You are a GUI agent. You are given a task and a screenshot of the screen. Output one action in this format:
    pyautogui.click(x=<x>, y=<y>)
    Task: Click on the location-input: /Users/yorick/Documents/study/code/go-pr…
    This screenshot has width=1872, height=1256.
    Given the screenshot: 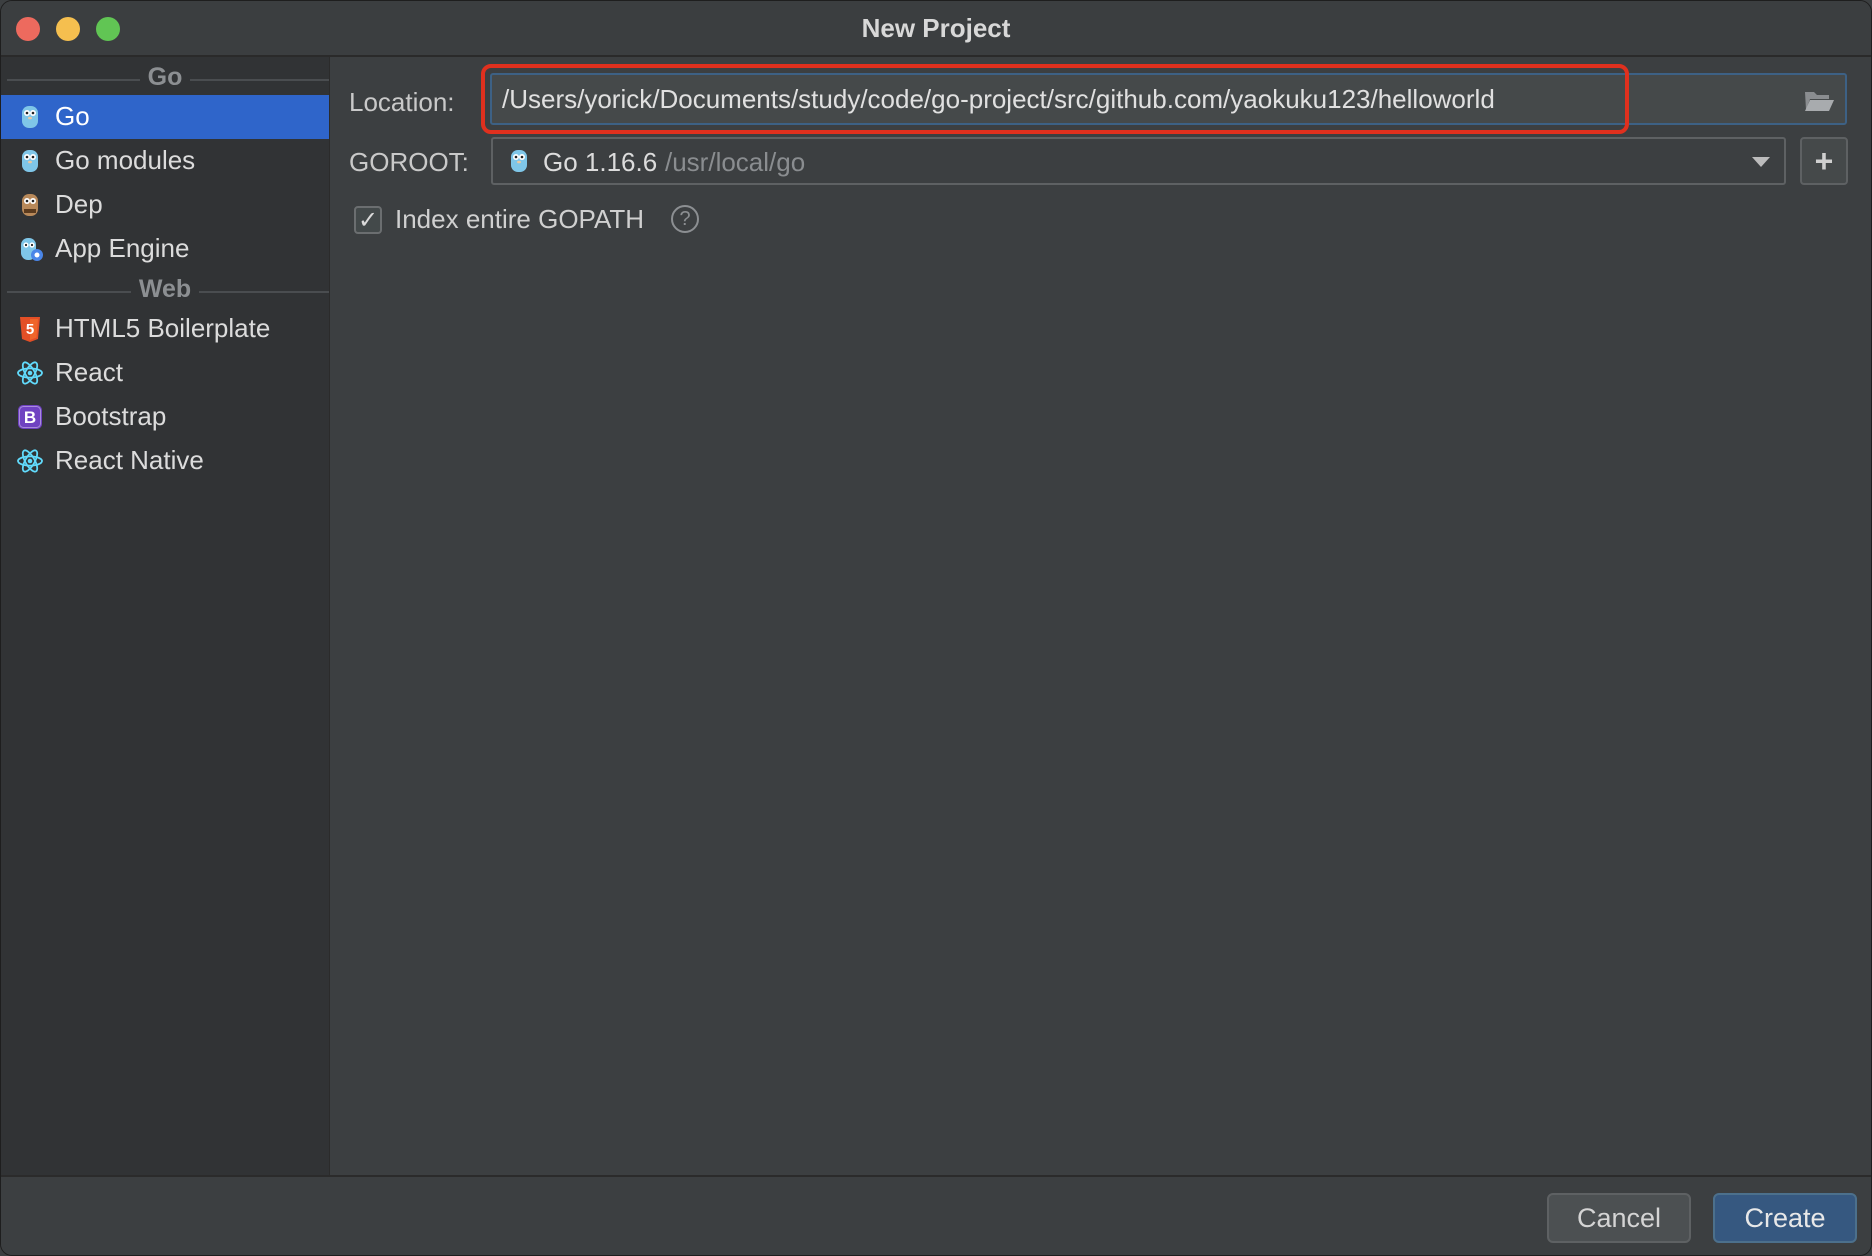 What is the action you would take?
    pyautogui.click(x=998, y=99)
    